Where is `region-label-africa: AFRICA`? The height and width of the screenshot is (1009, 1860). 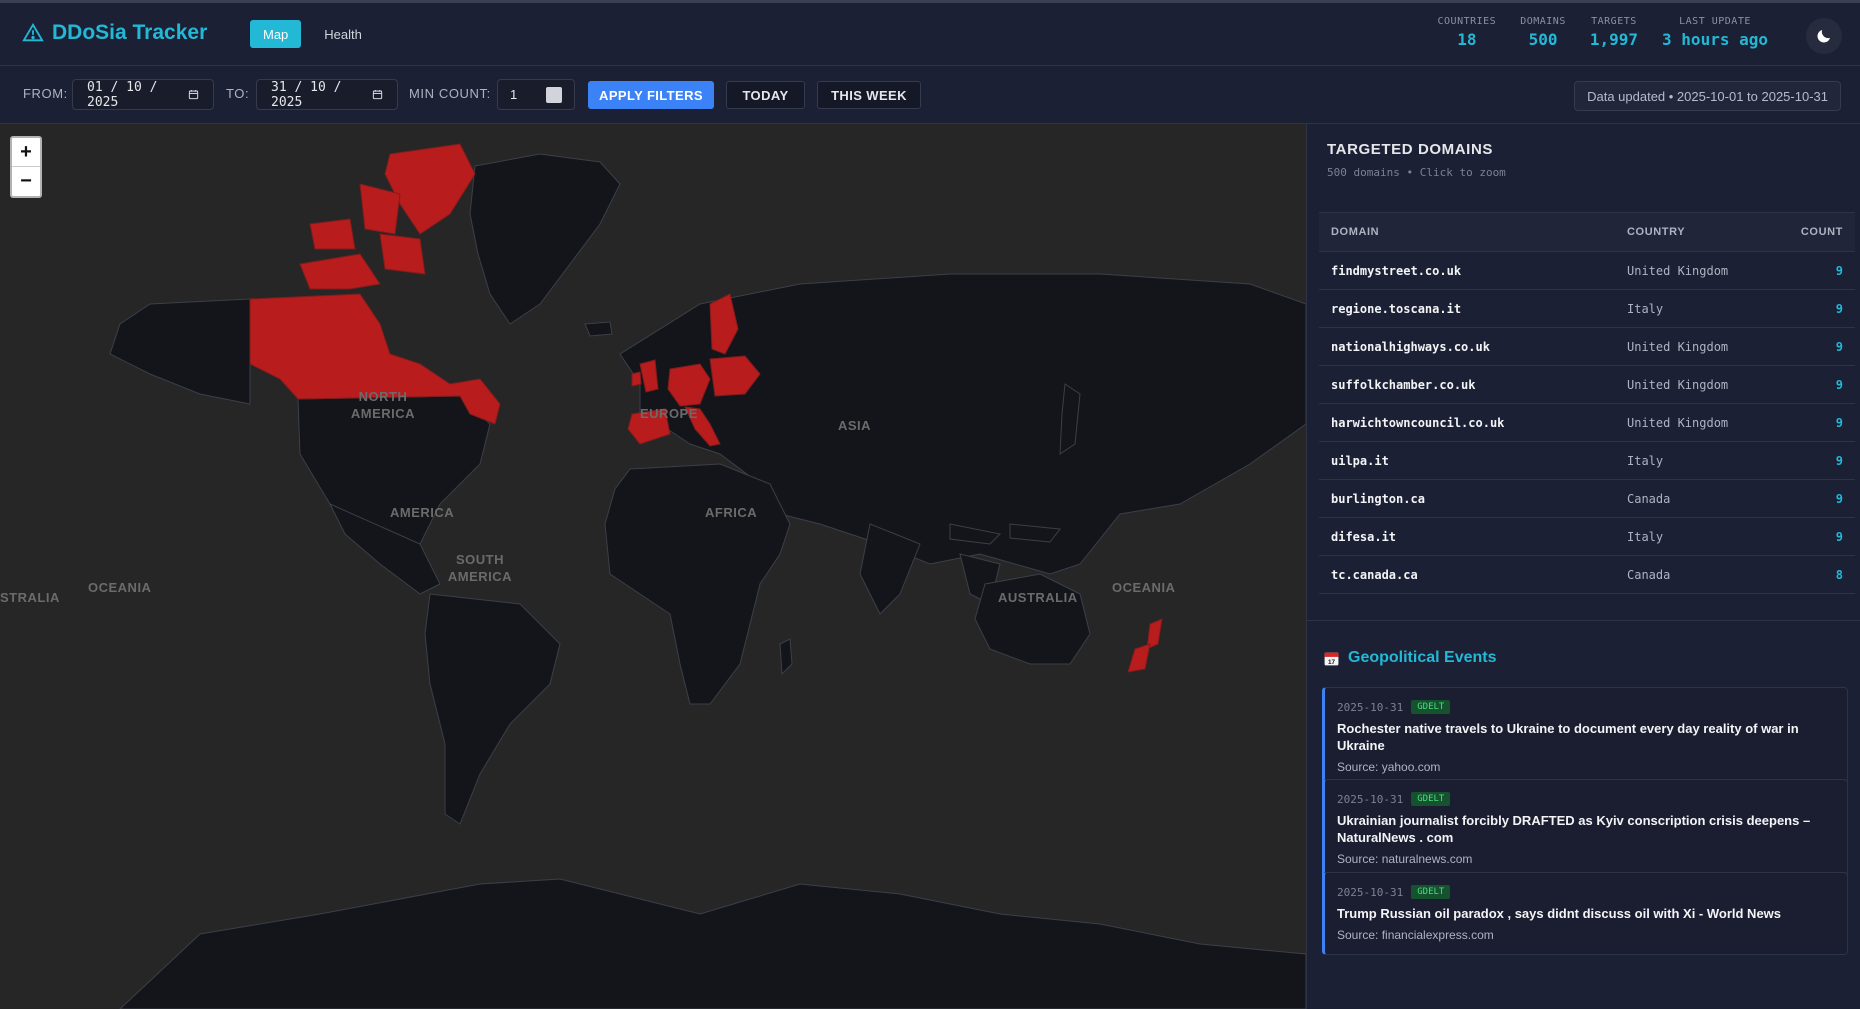 region-label-africa: AFRICA is located at coordinates (731, 512).